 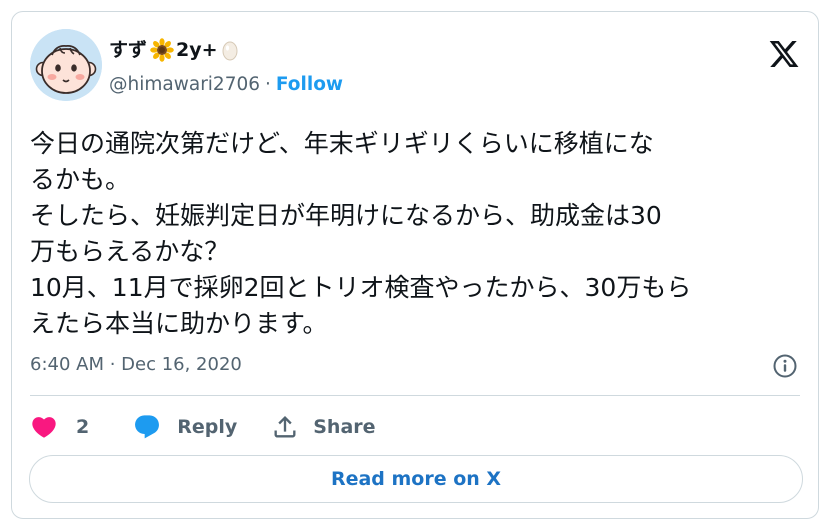 What do you see at coordinates (179, 323) in the screenshot?
I see `tweet-line: えたら本当に助かります。` at bounding box center [179, 323].